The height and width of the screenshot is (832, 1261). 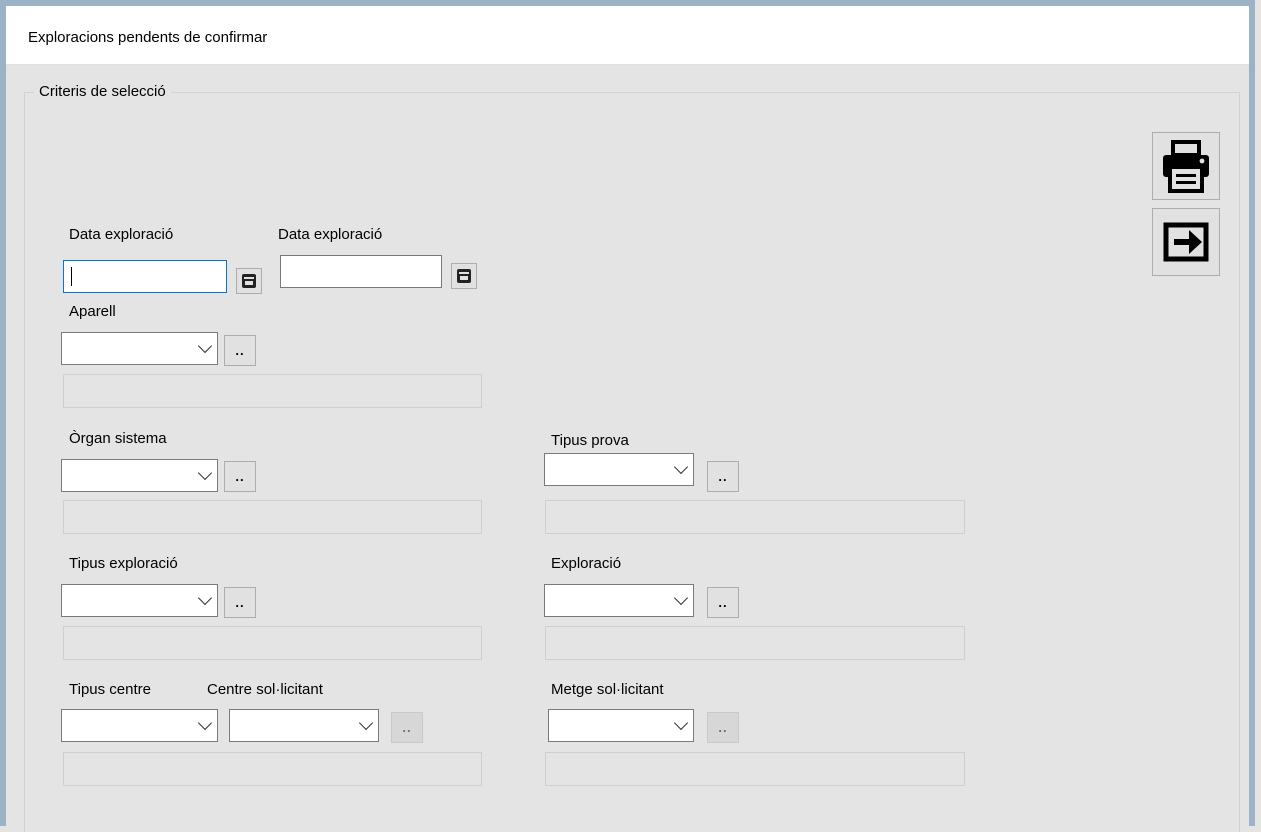 I want to click on centre-sollicitant-description, so click(x=272, y=769).